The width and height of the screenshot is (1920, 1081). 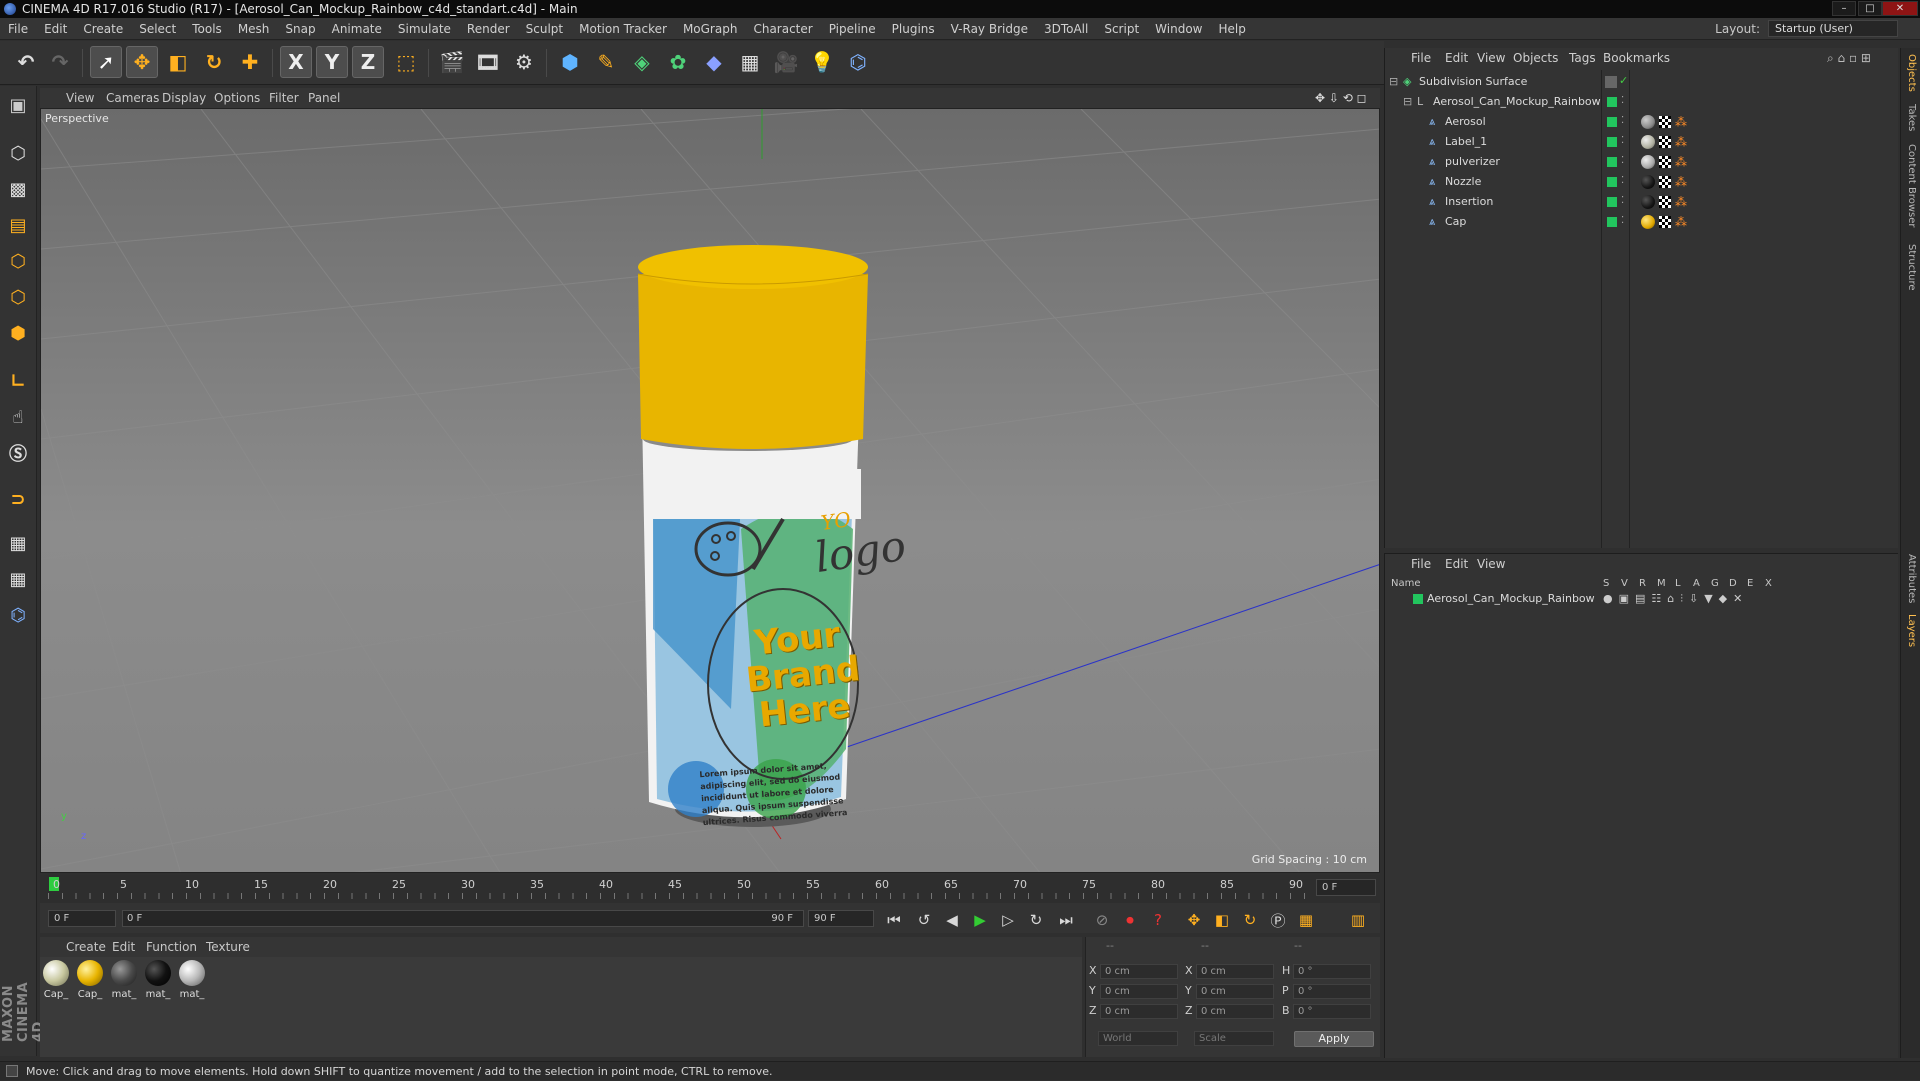 What do you see at coordinates (1642, 82) in the screenshot?
I see `object-row-subdivision-surface: ⊟ ◈ Subdivision Surface ✓` at bounding box center [1642, 82].